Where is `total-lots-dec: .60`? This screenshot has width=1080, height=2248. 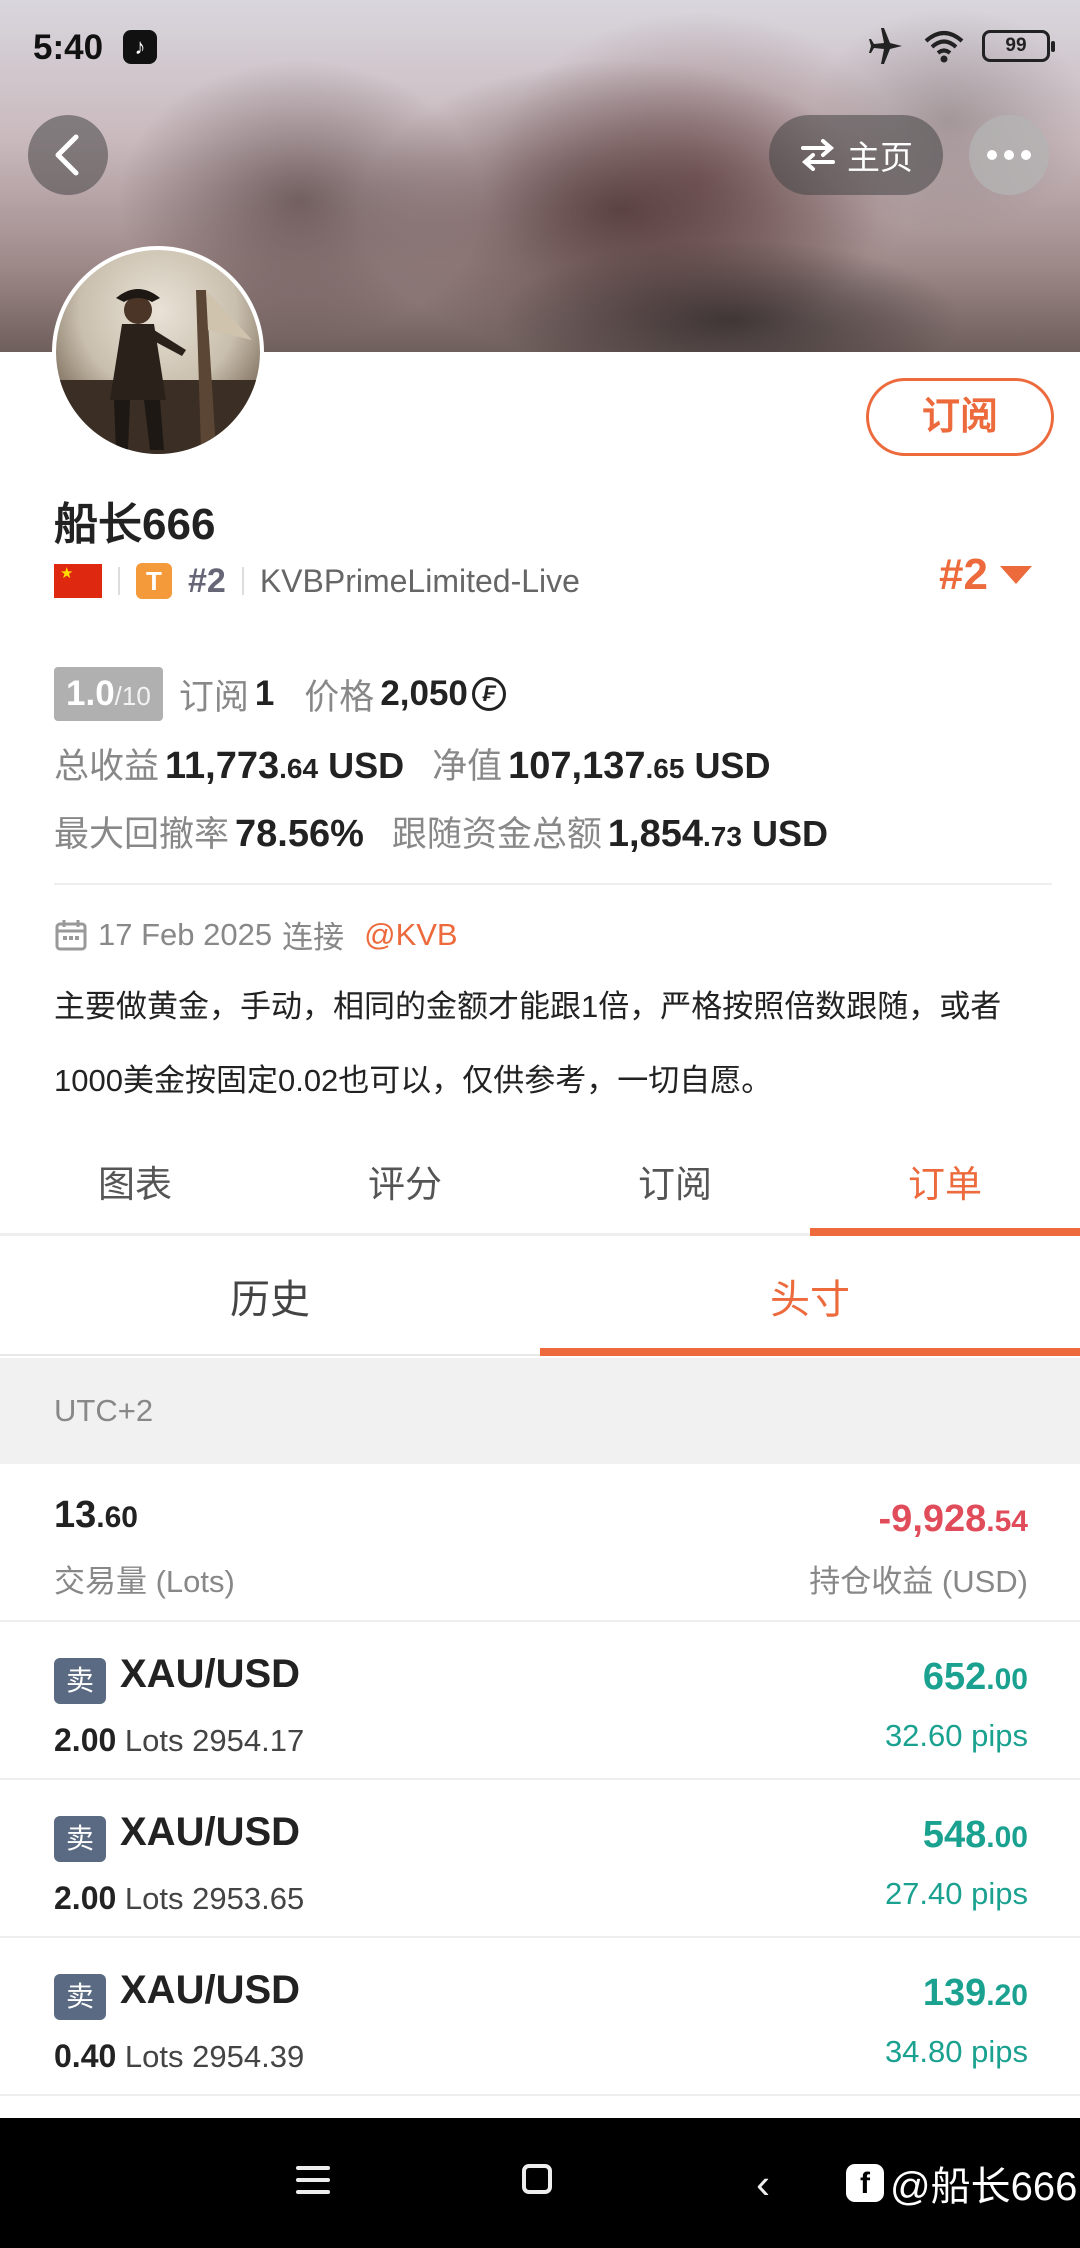
total-lots-dec: .60 is located at coordinates (117, 1517).